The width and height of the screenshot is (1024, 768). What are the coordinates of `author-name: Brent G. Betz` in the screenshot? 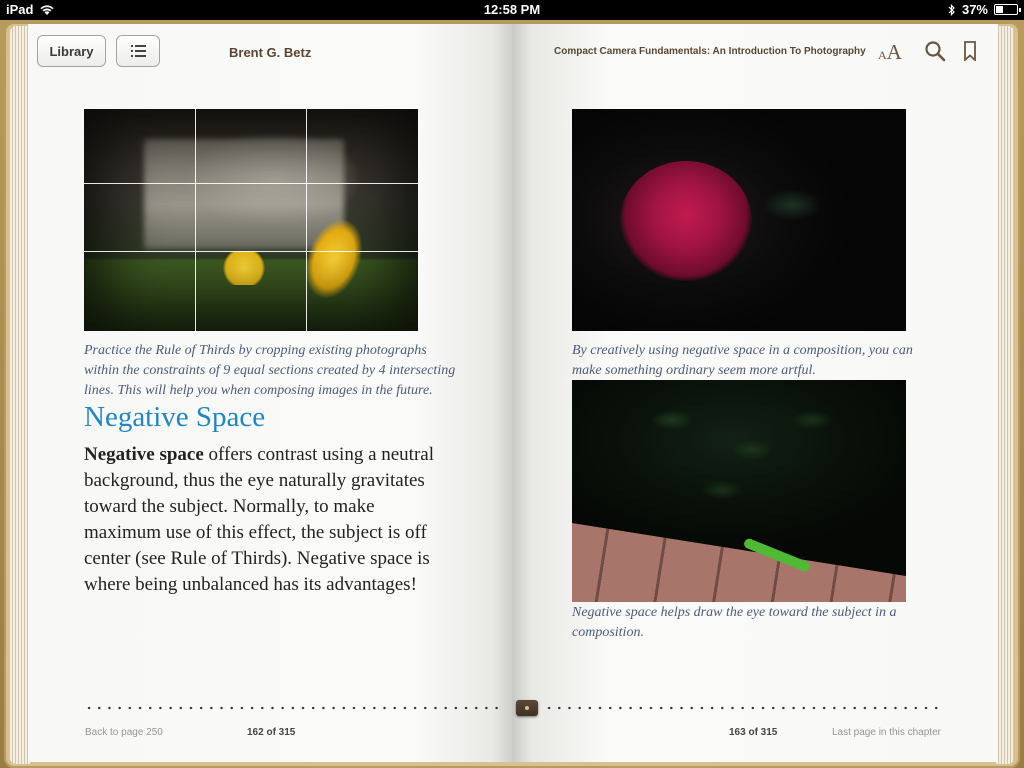 It's located at (270, 52).